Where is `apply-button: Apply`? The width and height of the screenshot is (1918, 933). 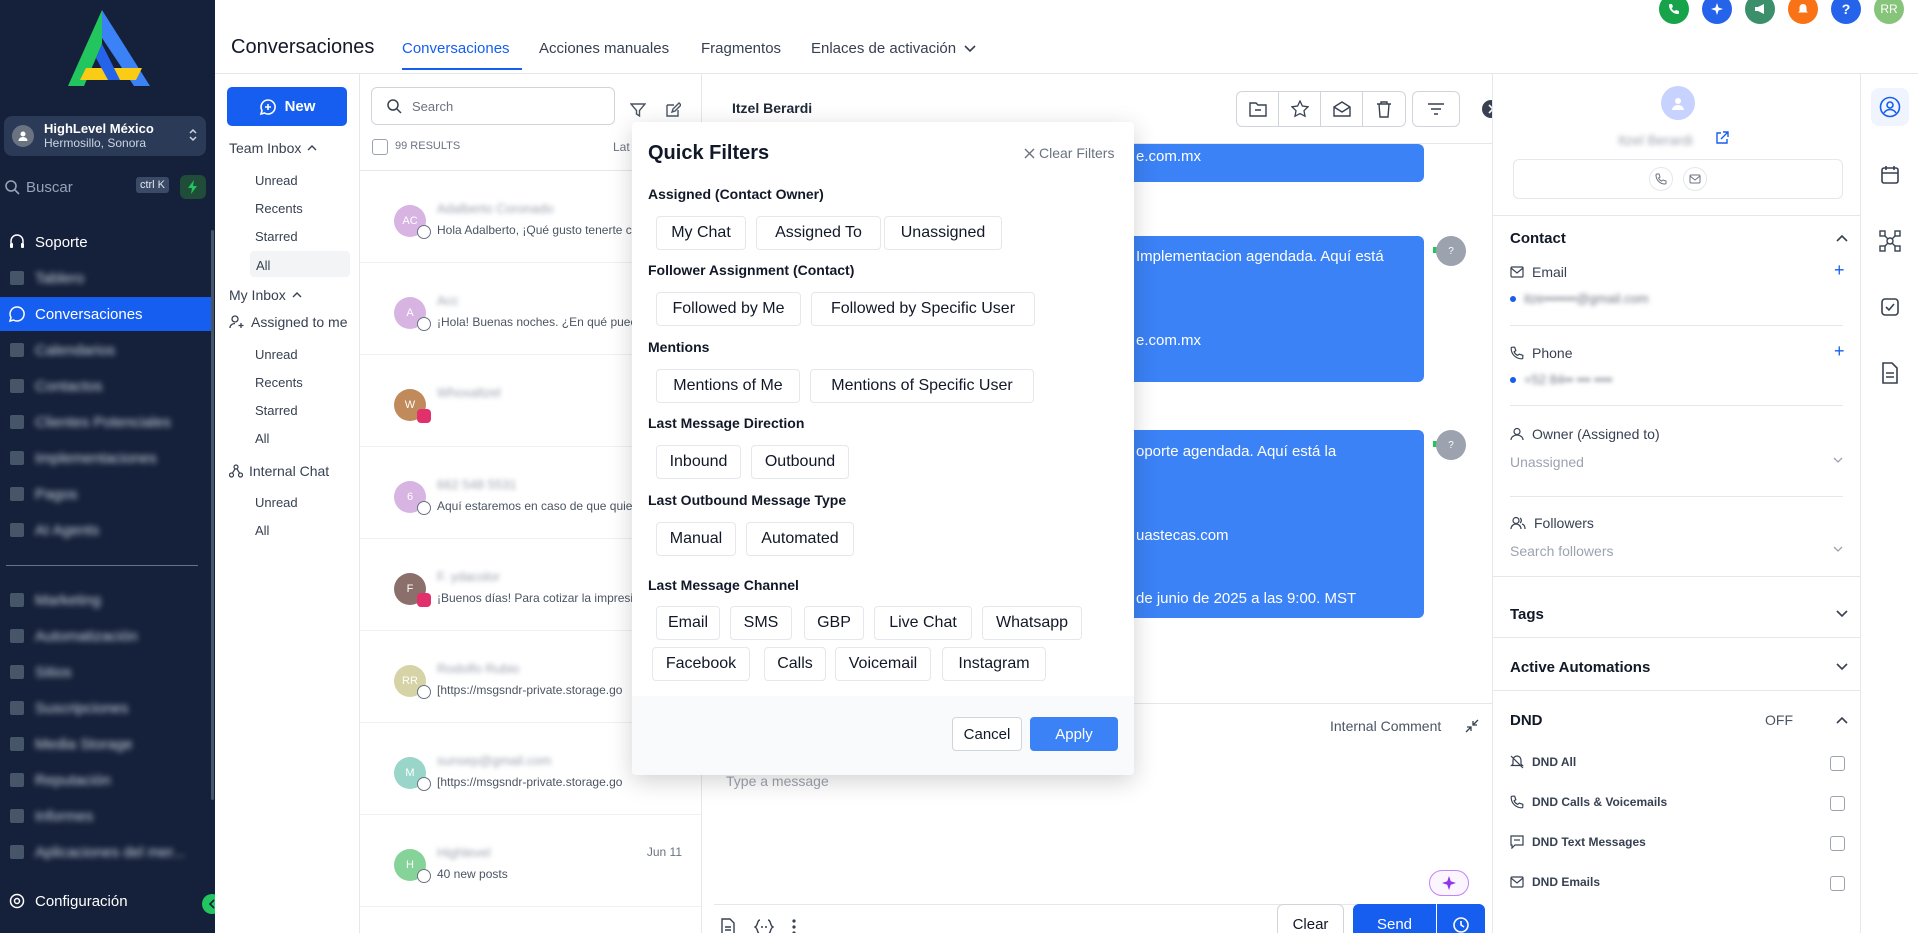
apply-button: Apply is located at coordinates (1074, 734).